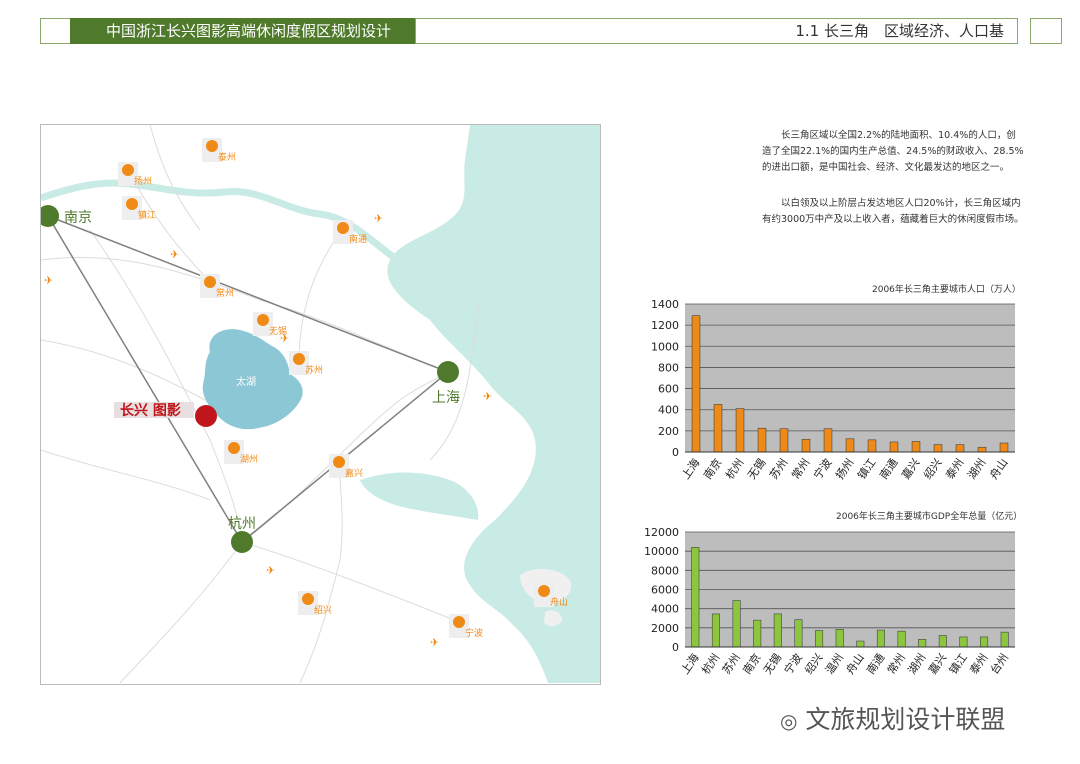  What do you see at coordinates (665, 628) in the screenshot?
I see `y-tick-label: 2000` at bounding box center [665, 628].